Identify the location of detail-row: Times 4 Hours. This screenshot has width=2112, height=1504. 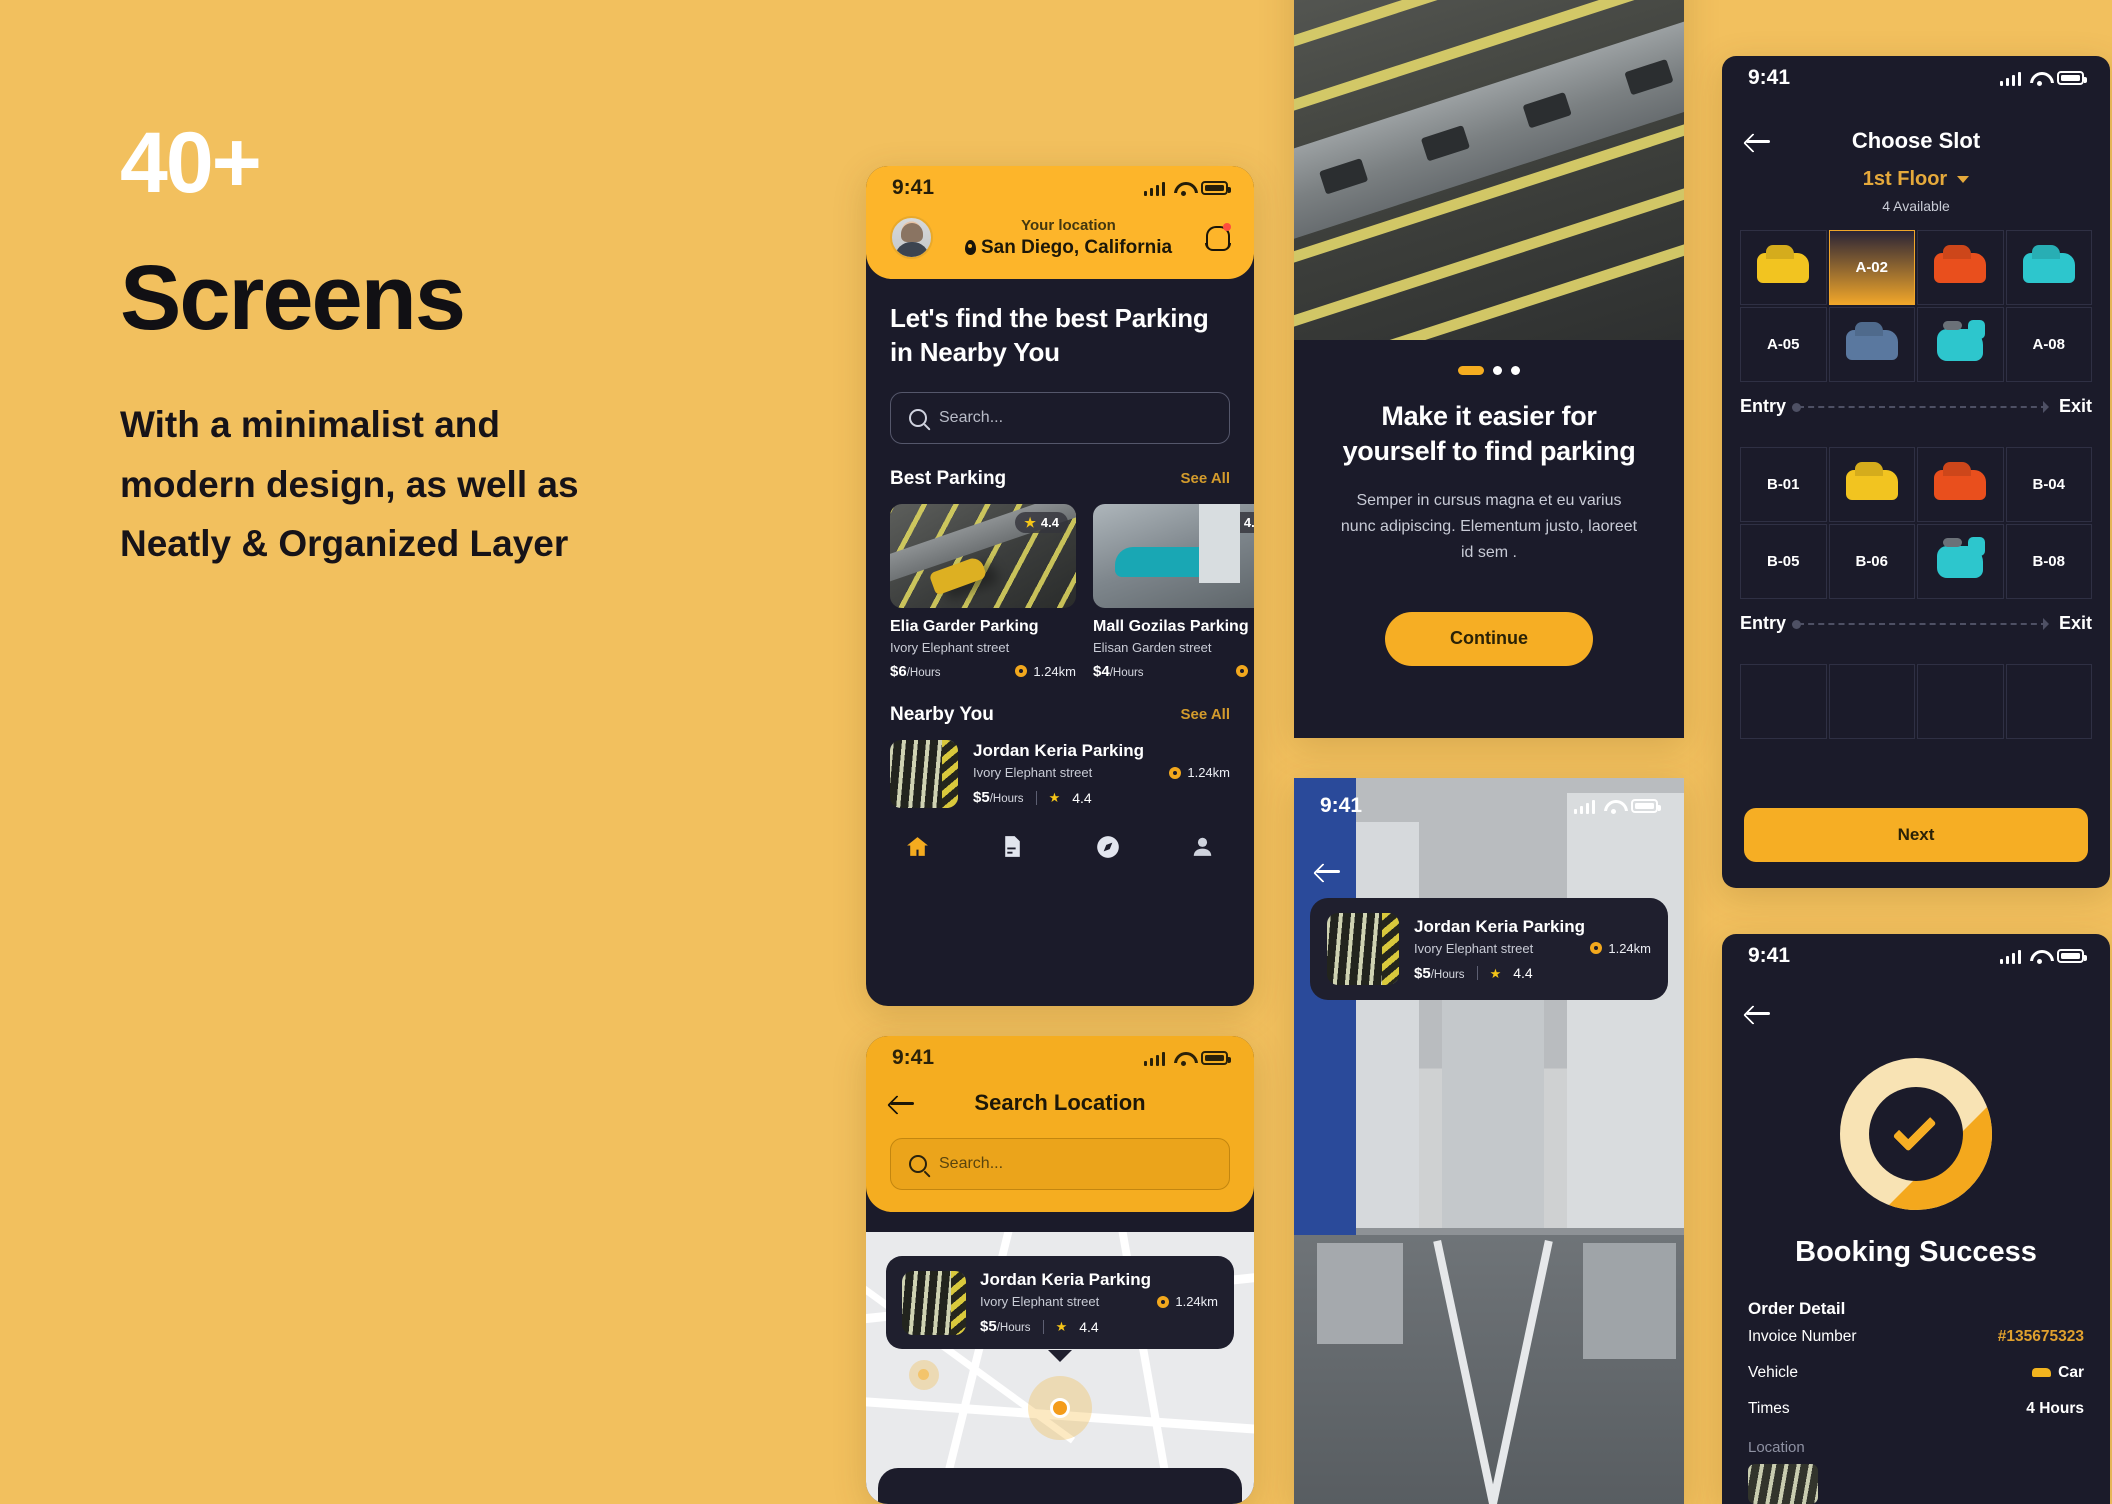
(1916, 1409).